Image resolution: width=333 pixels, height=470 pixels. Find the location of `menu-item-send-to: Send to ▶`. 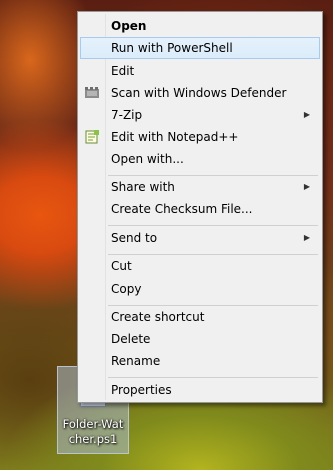

menu-item-send-to: Send to ▶ is located at coordinates (200, 238).